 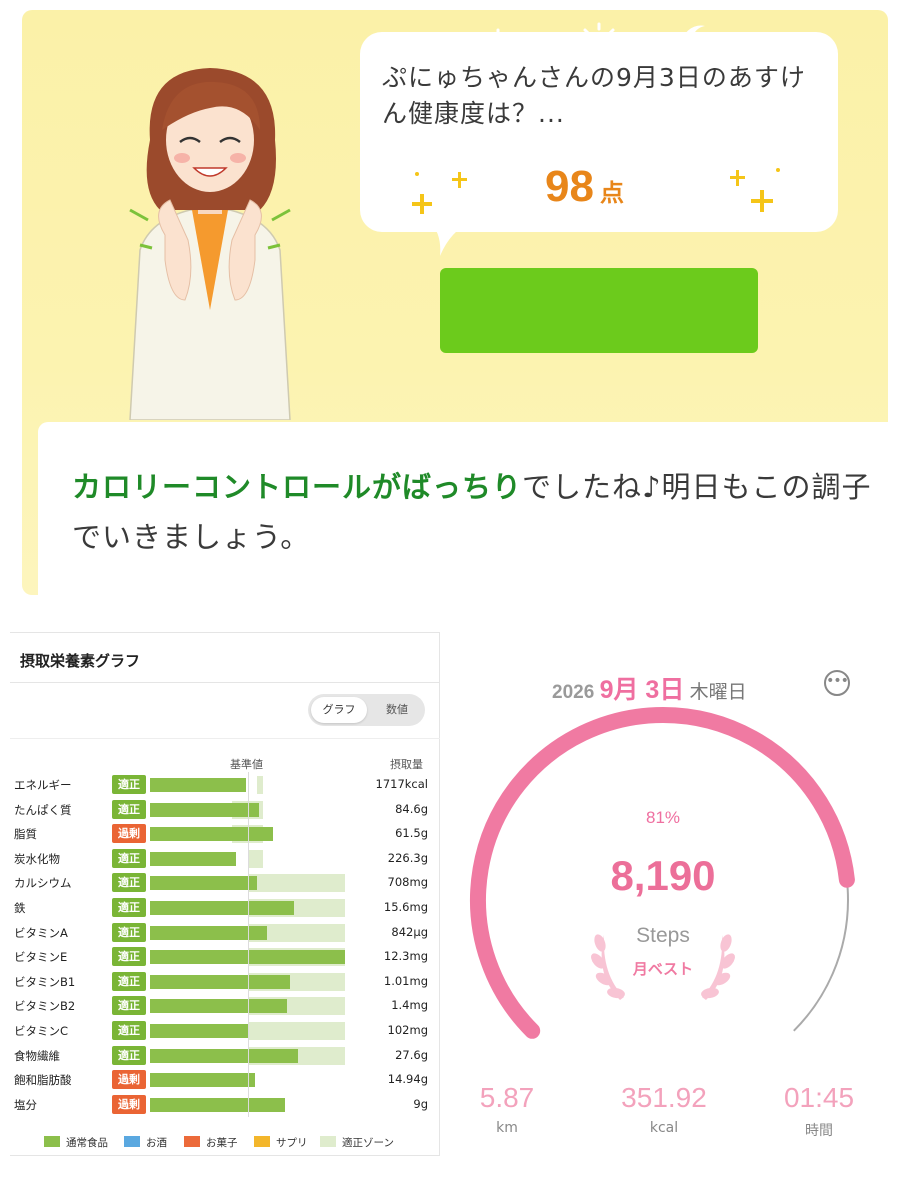 What do you see at coordinates (407, 1030) in the screenshot?
I see `nutrient-value: 102mg` at bounding box center [407, 1030].